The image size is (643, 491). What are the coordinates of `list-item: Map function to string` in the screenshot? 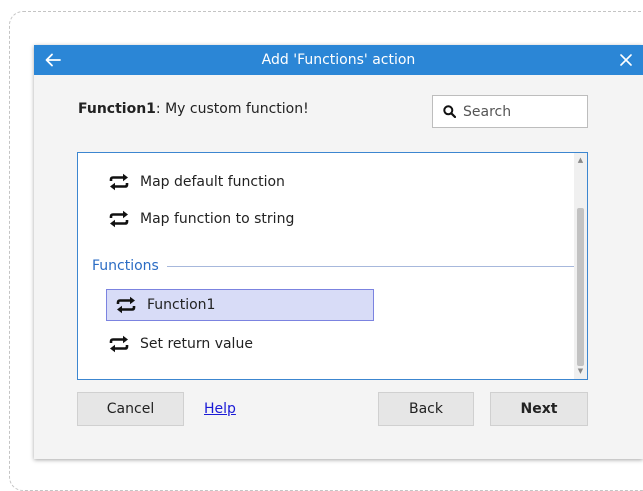 It's located at (201, 219).